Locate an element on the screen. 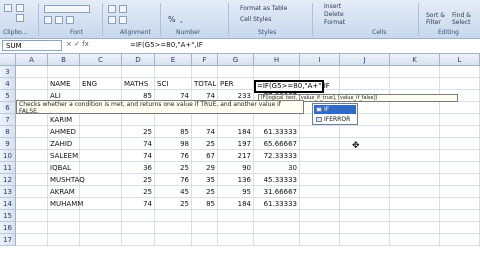 This screenshot has height=270, width=480. student-total-cell: 217 is located at coordinates (236, 156).